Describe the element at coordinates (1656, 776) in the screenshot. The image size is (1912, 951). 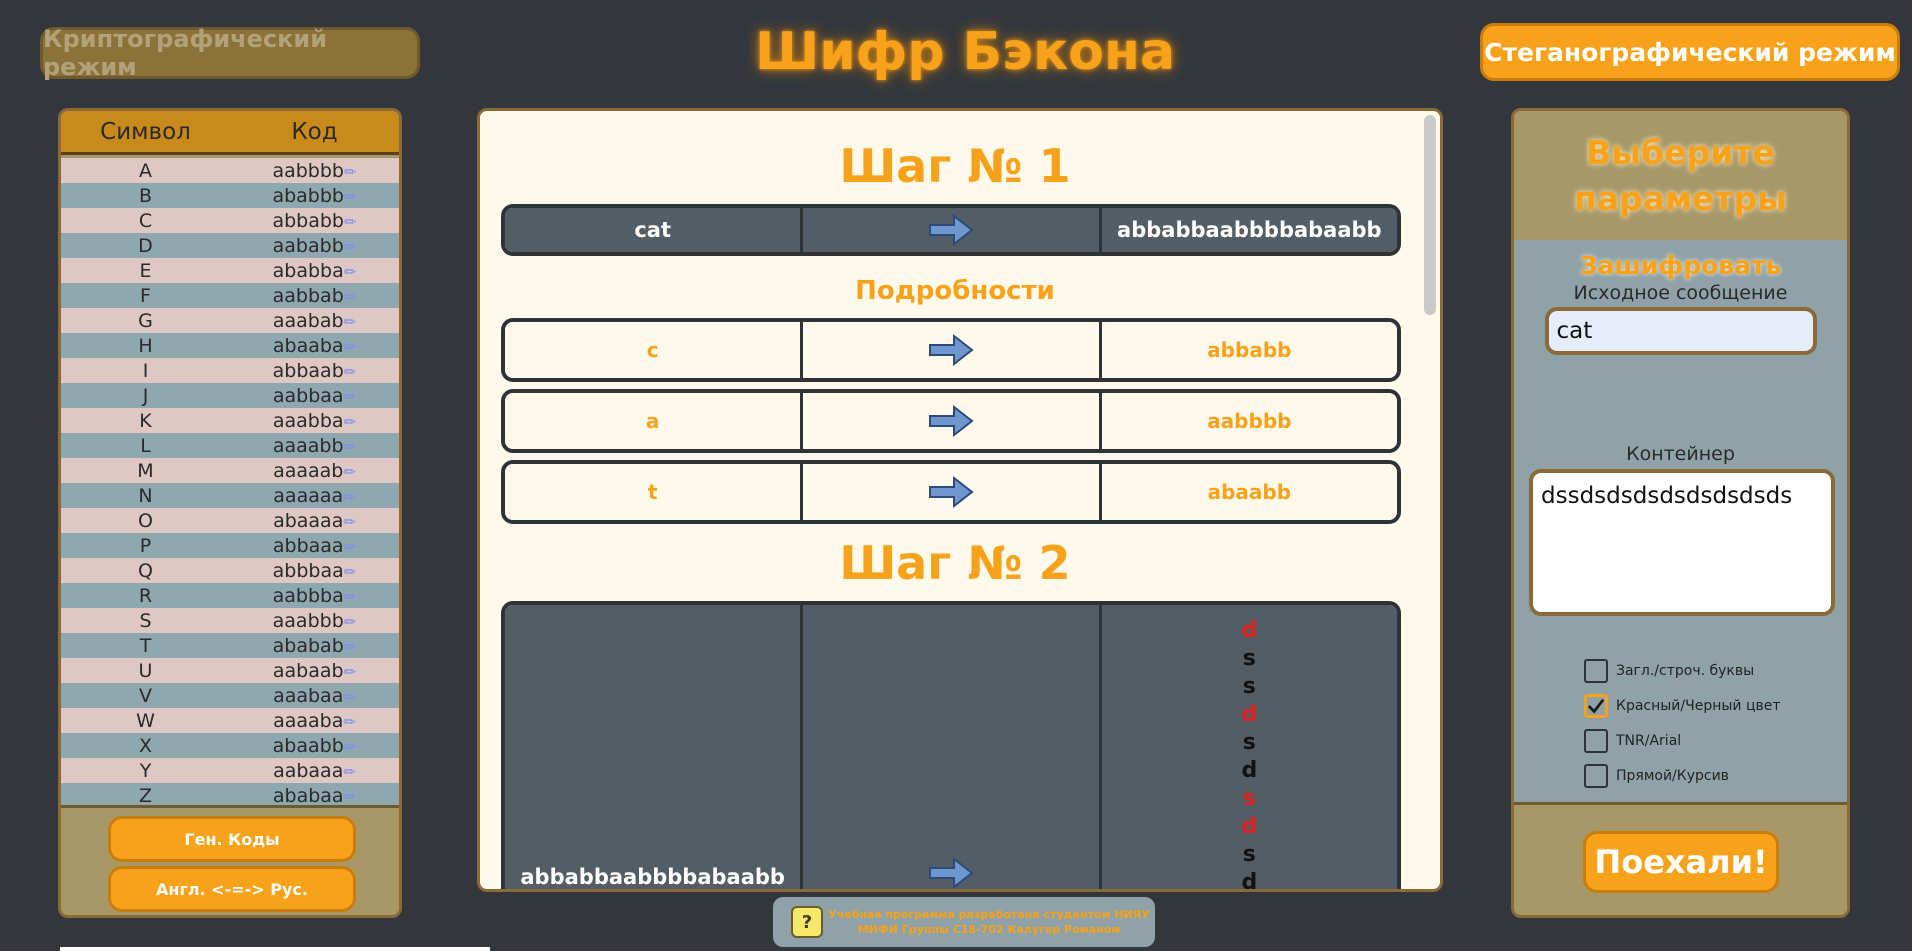
I see `option-italic: Прямой/Курсив` at that location.